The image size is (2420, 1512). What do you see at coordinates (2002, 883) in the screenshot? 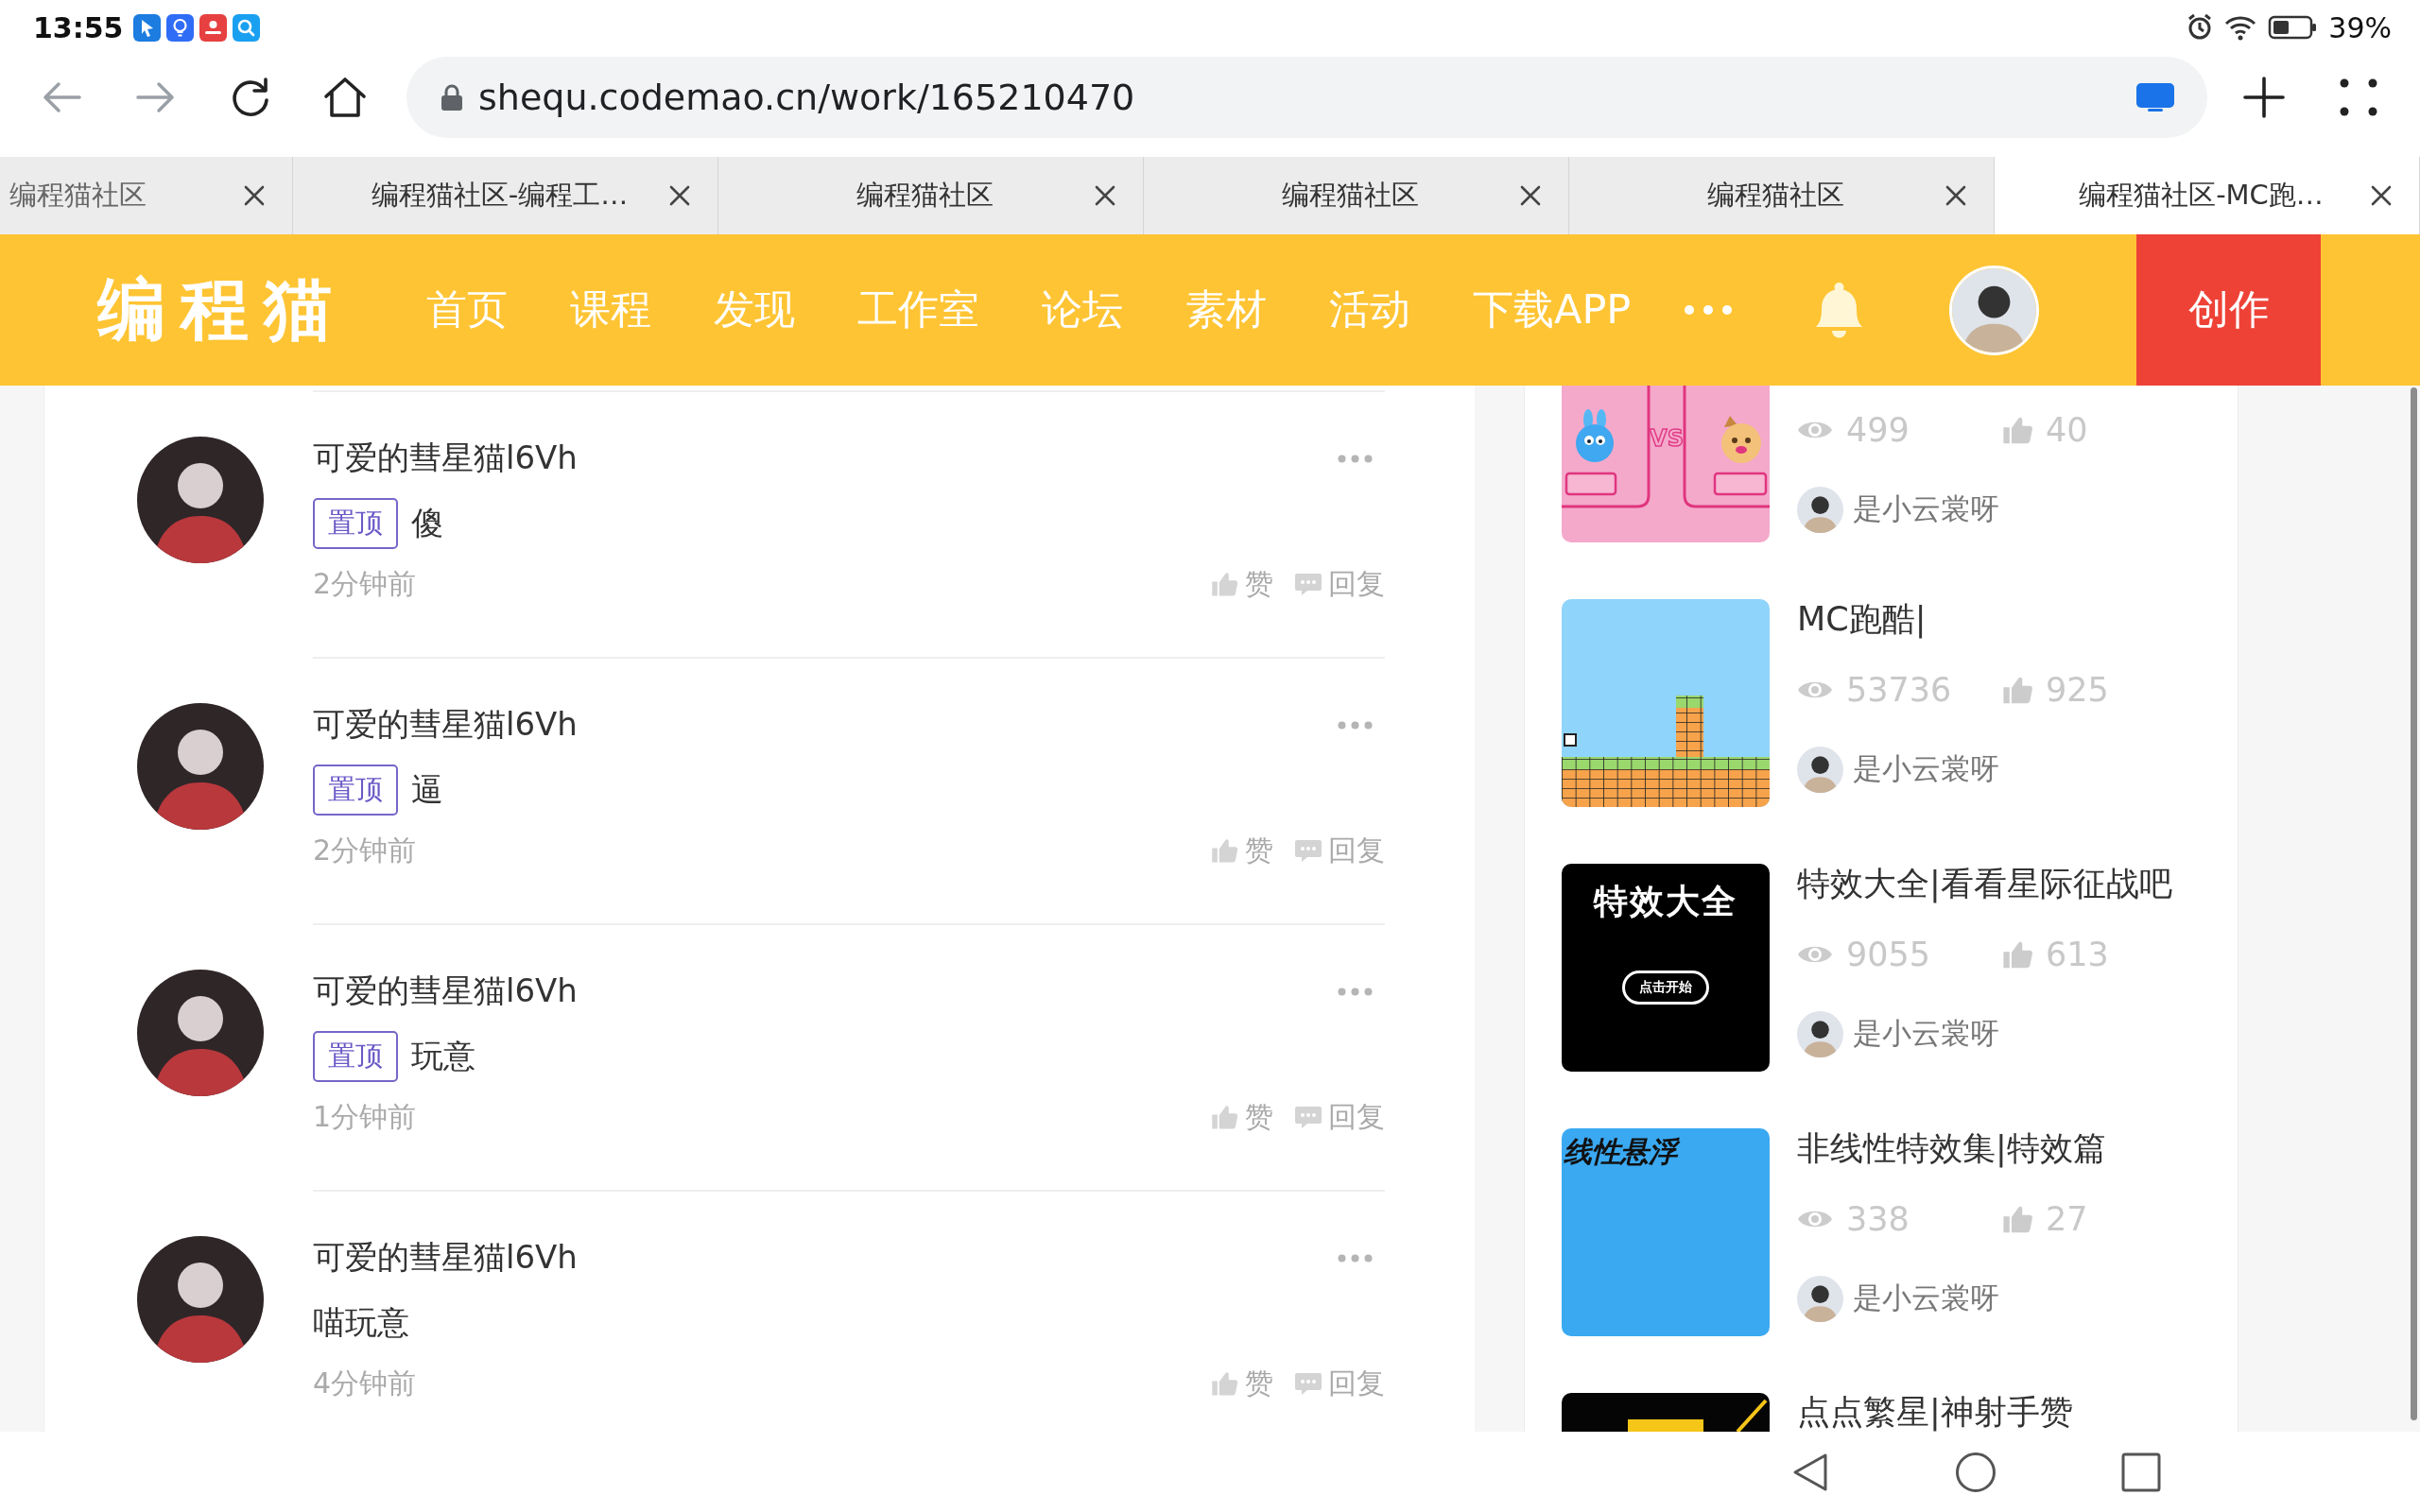
I see `work-title: 特效大全|看看星际征战吧` at bounding box center [2002, 883].